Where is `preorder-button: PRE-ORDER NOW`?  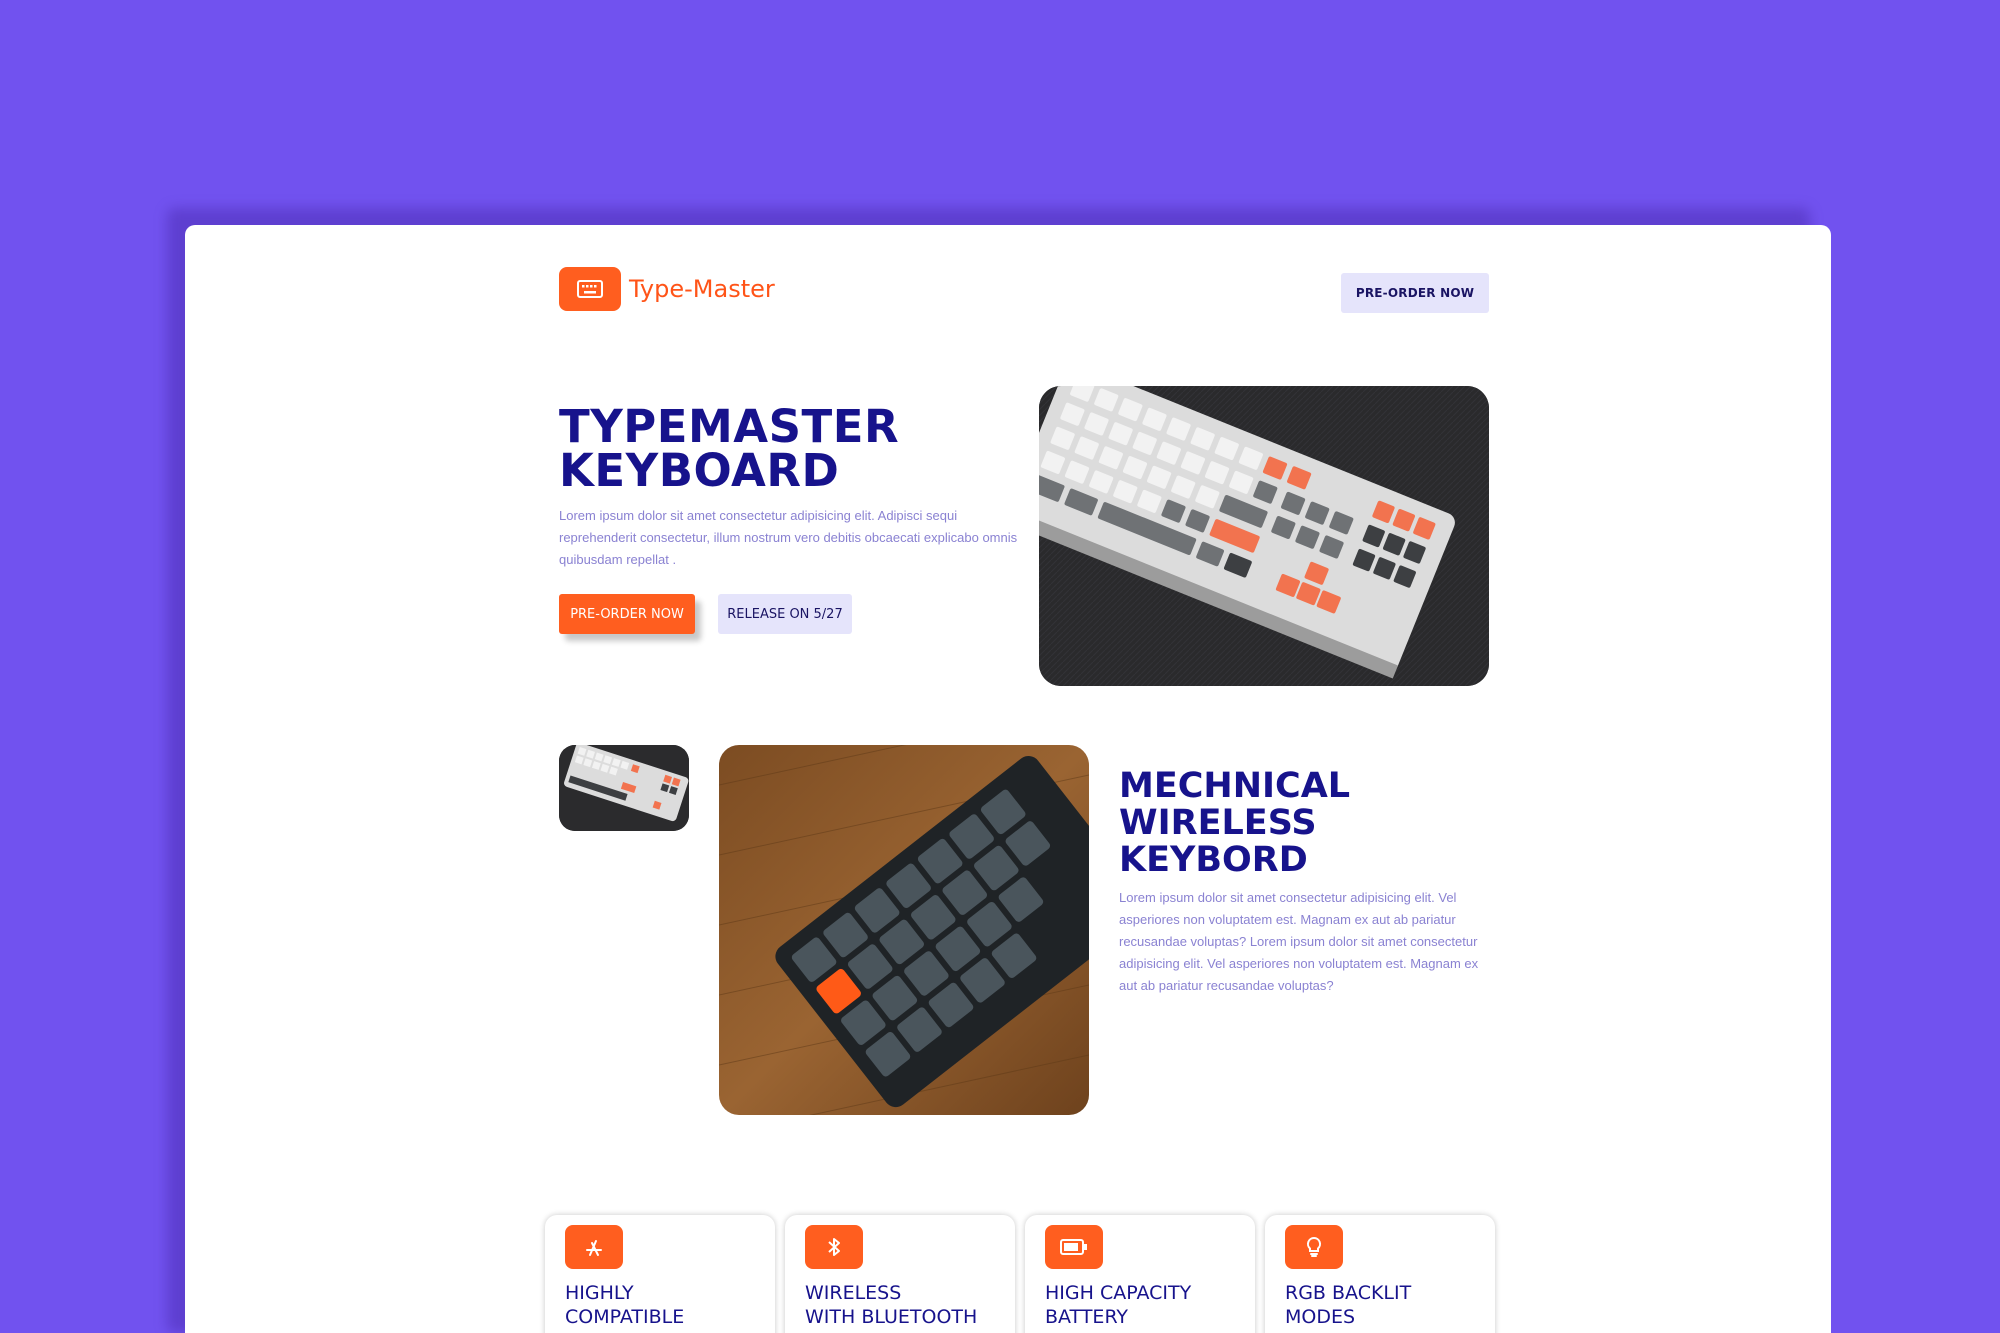
preorder-button: PRE-ORDER NOW is located at coordinates (627, 614).